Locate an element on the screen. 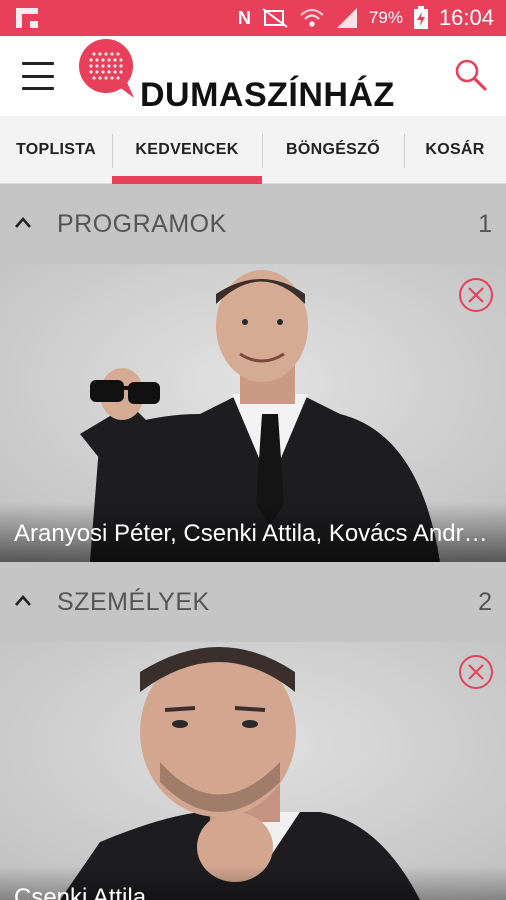  tab-kedvencek: KEDVENCEK is located at coordinates (187, 150).